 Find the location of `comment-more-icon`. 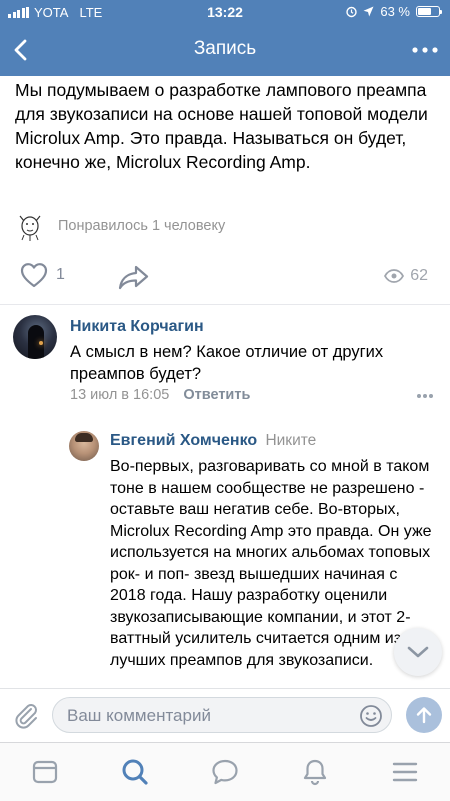

comment-more-icon is located at coordinates (425, 396).